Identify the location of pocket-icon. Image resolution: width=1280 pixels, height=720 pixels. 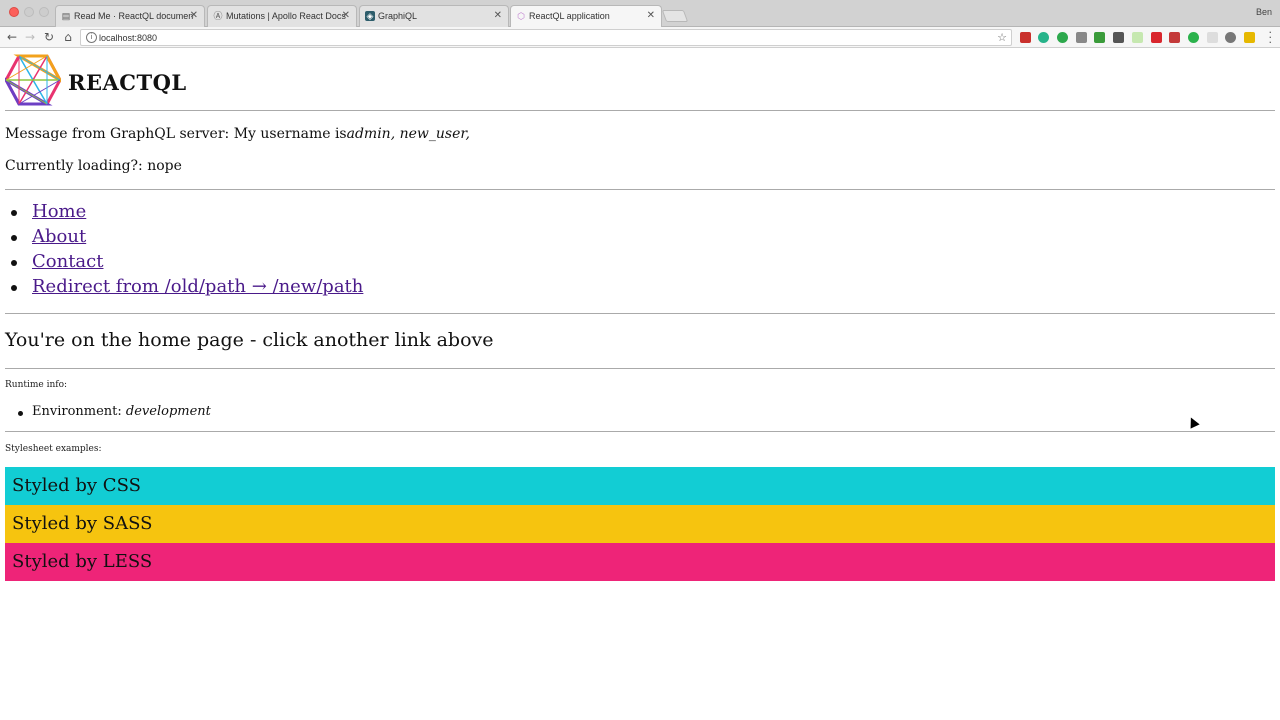
(1118, 37).